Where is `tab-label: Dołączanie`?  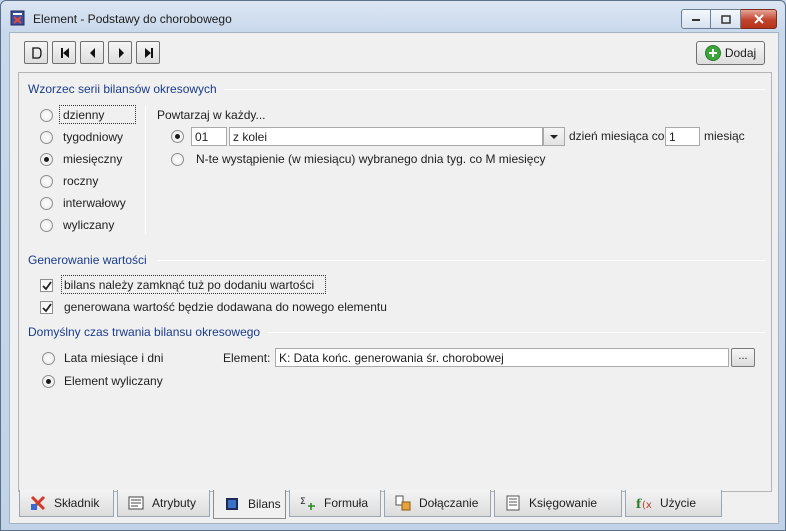
tab-label: Dołączanie is located at coordinates (449, 503).